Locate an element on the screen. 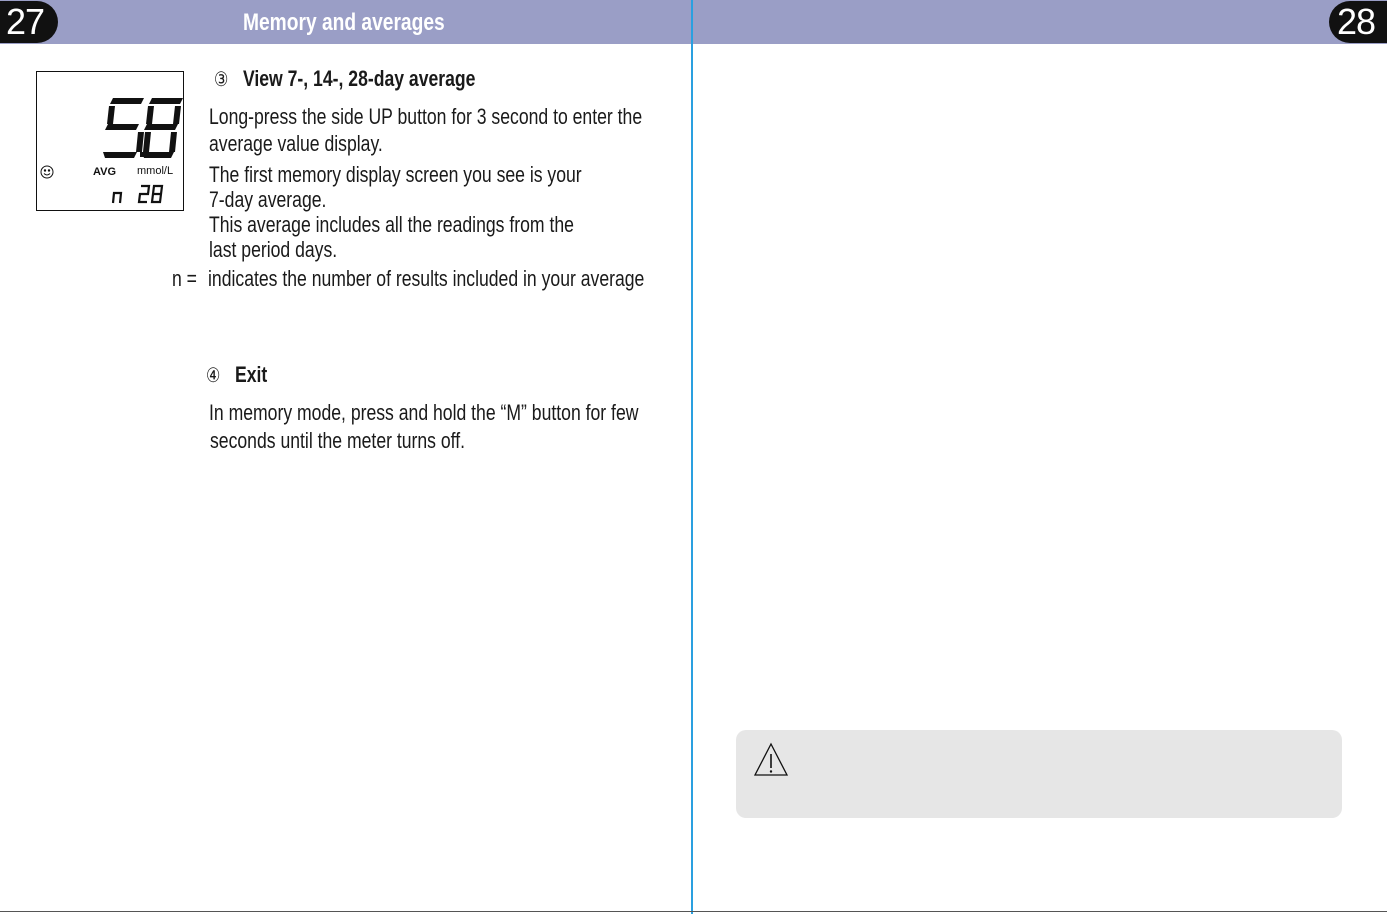  lcd-digits-graphic is located at coordinates (111, 151).